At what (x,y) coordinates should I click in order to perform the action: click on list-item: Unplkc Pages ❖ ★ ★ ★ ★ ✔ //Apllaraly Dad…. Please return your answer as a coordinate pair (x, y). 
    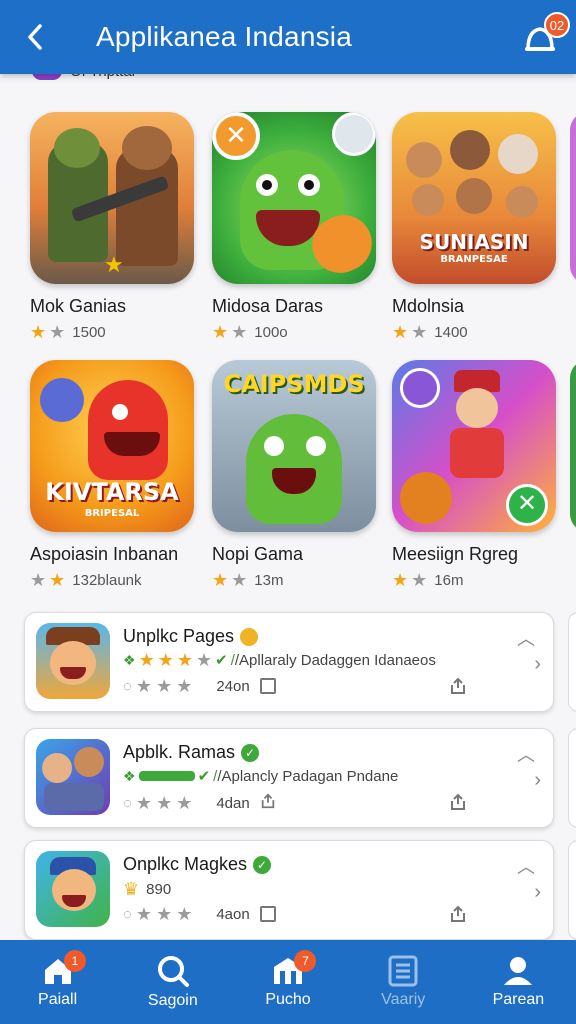
    Looking at the image, I should click on (289, 662).